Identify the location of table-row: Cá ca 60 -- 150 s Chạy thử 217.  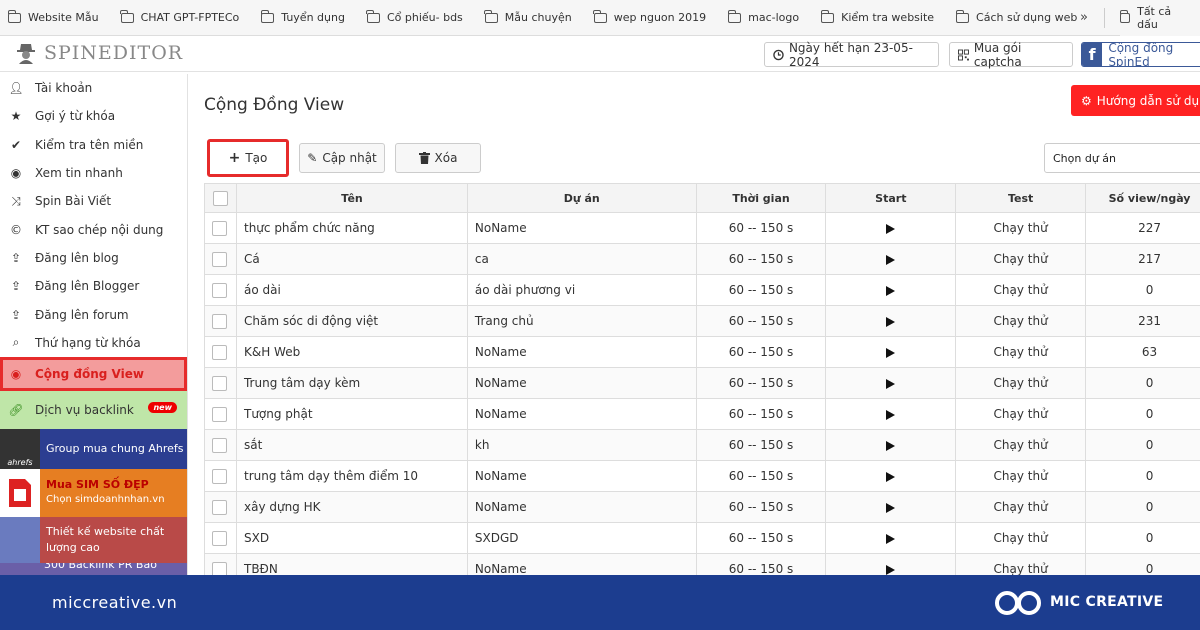
(702, 259).